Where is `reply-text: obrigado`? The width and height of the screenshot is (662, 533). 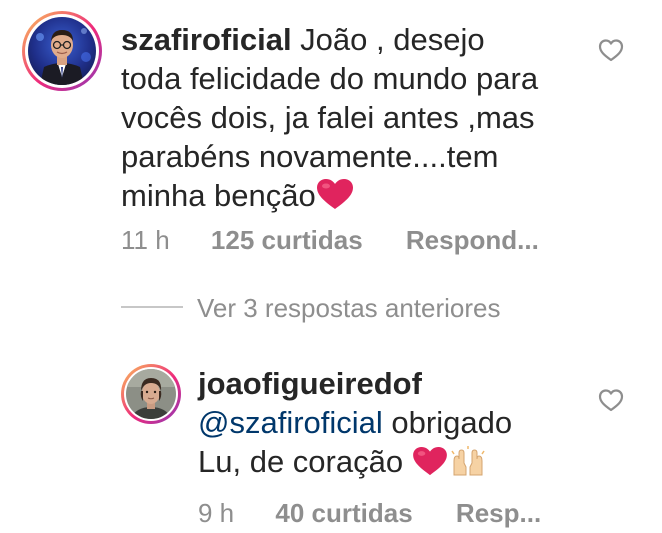
reply-text: obrigado is located at coordinates (447, 422).